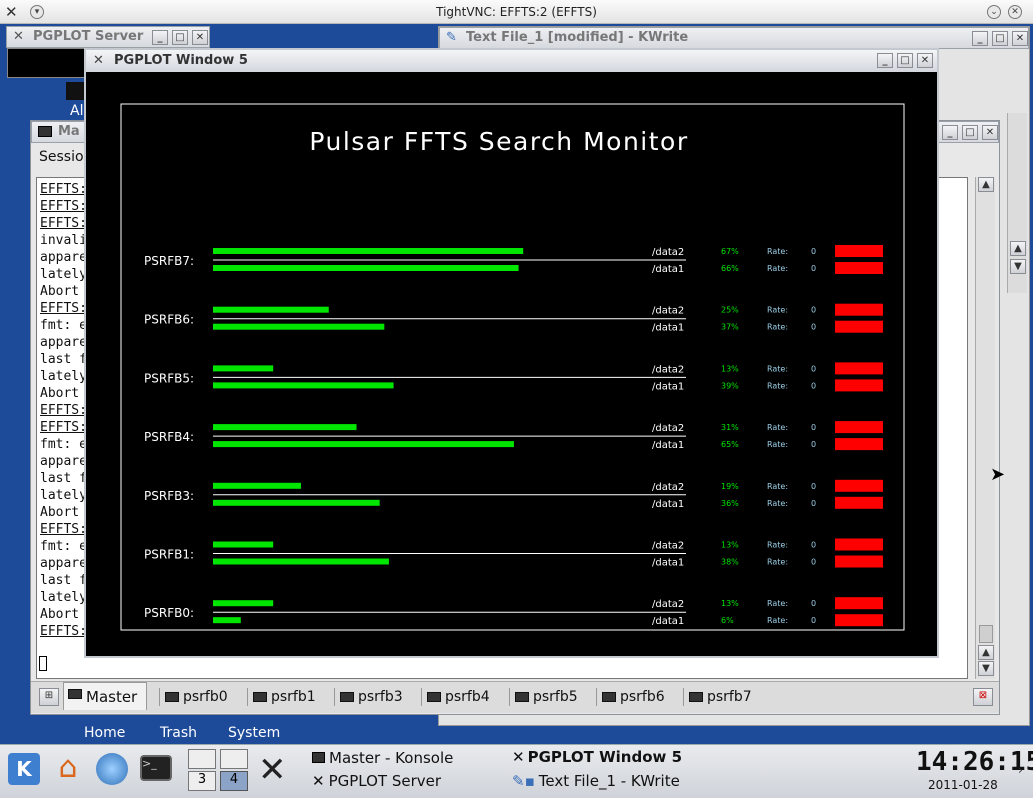  I want to click on konsole-scrollbar: ▲ ▲ ▼, so click(985, 428).